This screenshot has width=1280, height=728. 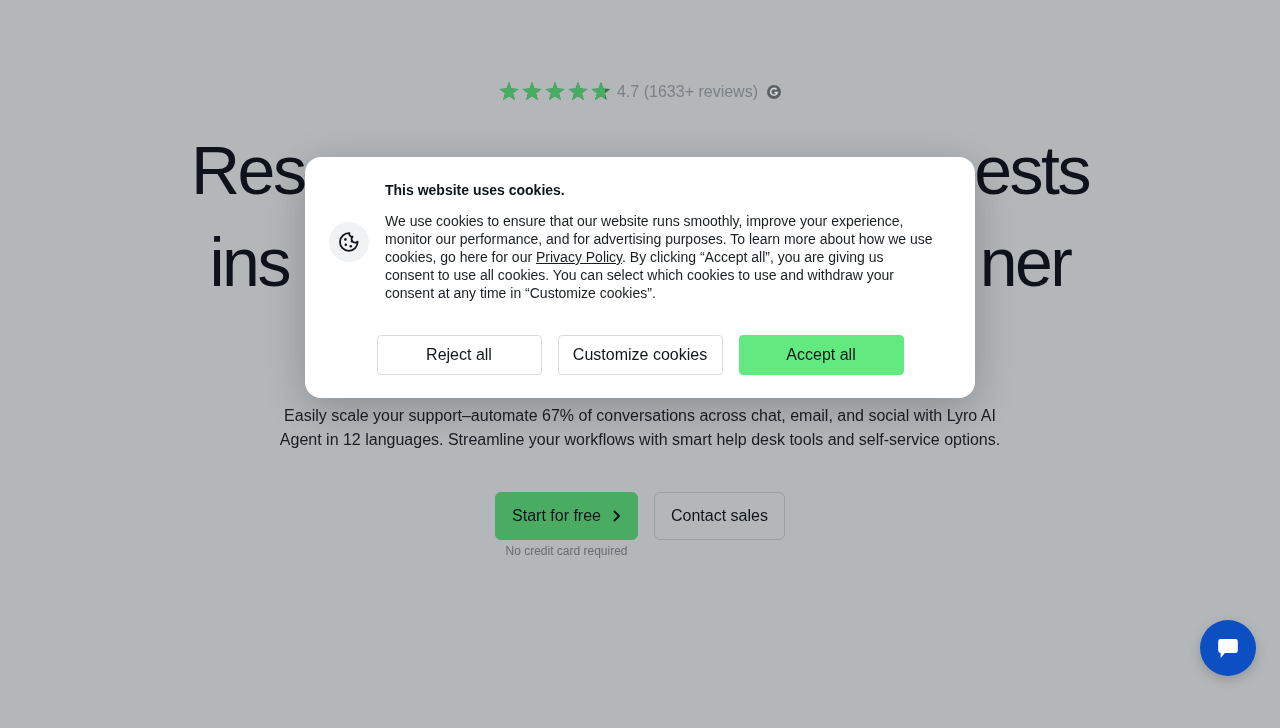 What do you see at coordinates (659, 257) in the screenshot?
I see `cookie-notice-text: We use cookies to ensure that our website runs smoothly, improve your experience, monitor our performance, and for advertising purposes. To learn more about how we use cookies, go here for our Privacy Policy. By clicking “Accept all”, you are giving us consent to use all cookies. You can select which cookies to use and withdraw your consent at any time in “Customize cookies”.` at bounding box center [659, 257].